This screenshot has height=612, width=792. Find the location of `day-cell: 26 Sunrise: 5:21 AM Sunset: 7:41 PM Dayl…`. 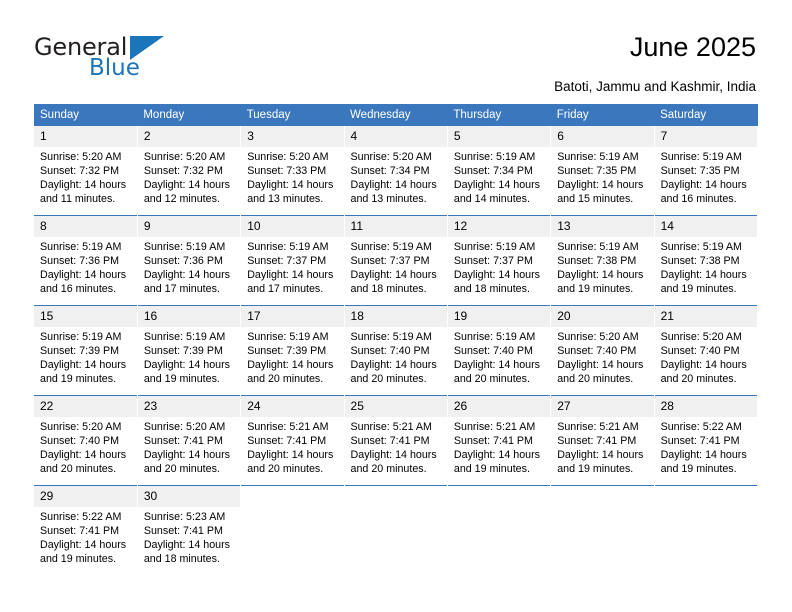

day-cell: 26 Sunrise: 5:21 AM Sunset: 7:41 PM Dayl… is located at coordinates (499, 440).